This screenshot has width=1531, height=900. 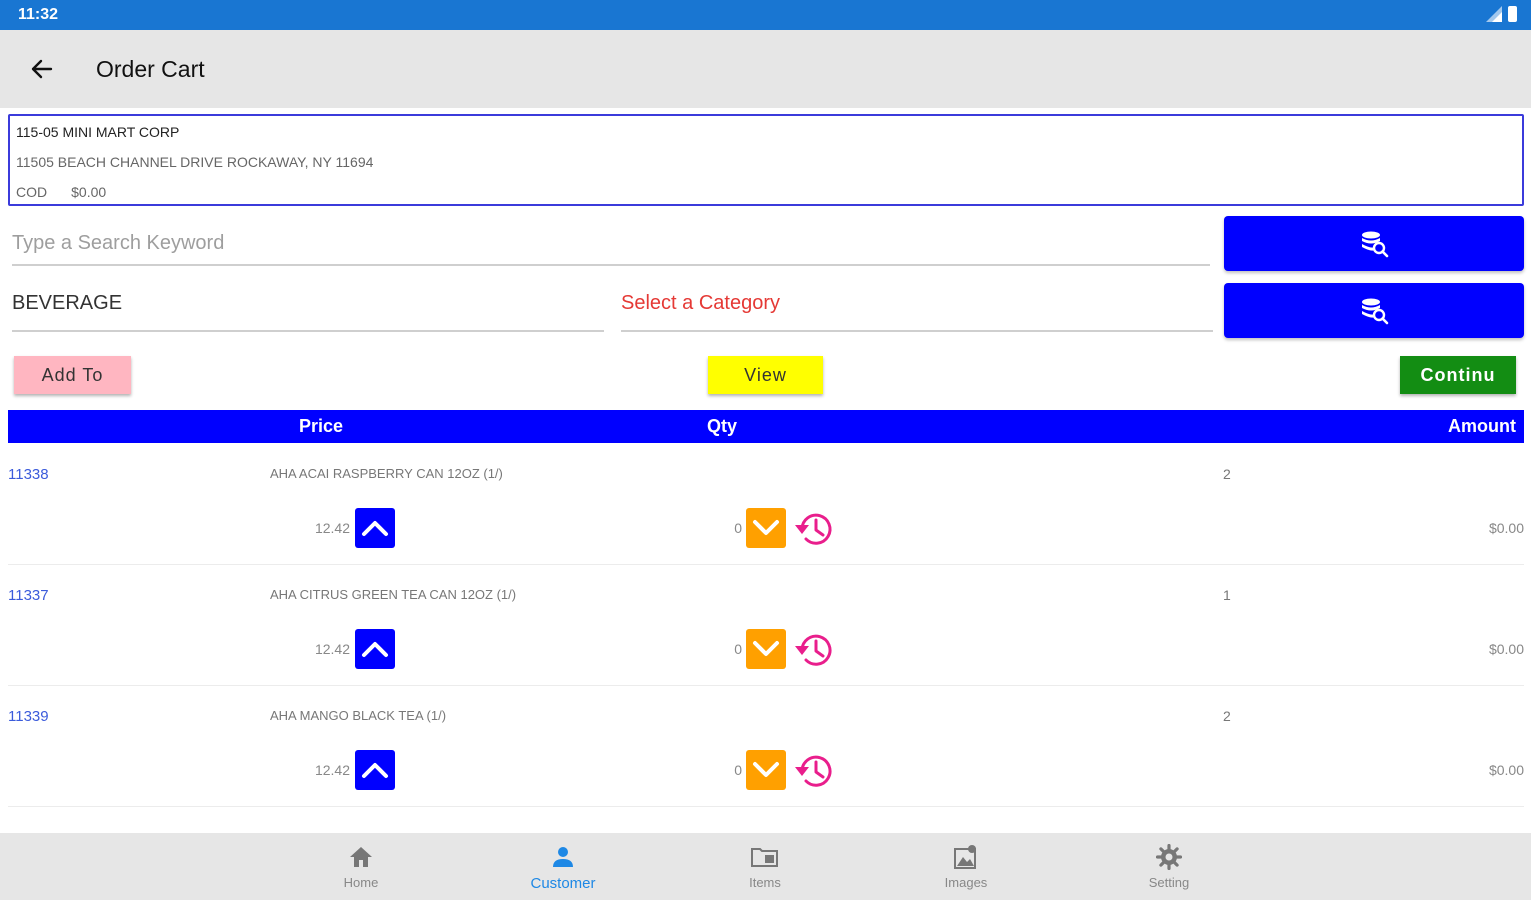 I want to click on folder-icon, so click(x=765, y=857).